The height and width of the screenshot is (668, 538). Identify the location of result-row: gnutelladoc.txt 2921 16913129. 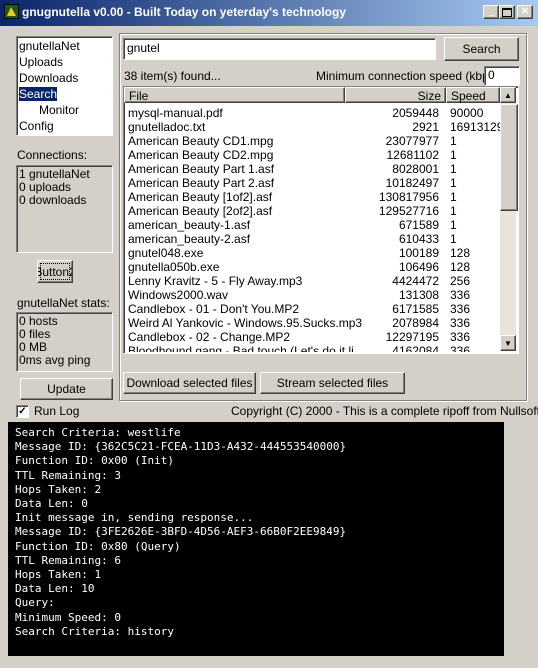
(312, 127).